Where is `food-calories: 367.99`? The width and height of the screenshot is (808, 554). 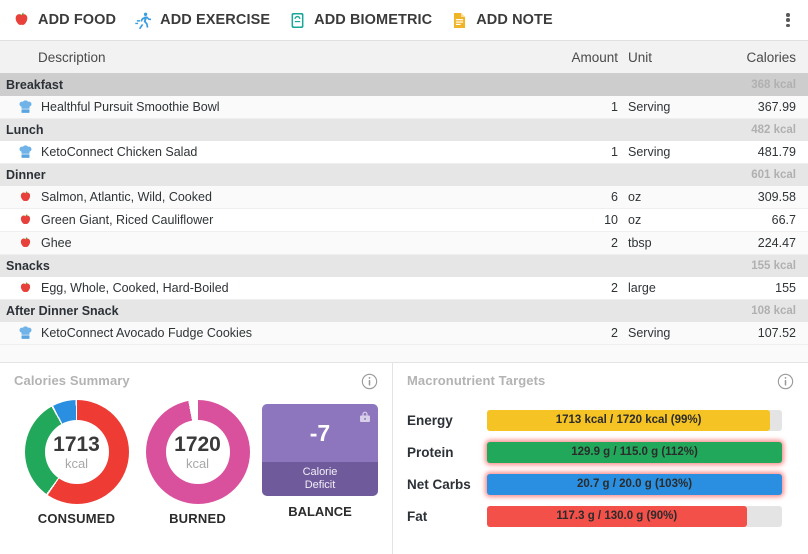 food-calories: 367.99 is located at coordinates (776, 107).